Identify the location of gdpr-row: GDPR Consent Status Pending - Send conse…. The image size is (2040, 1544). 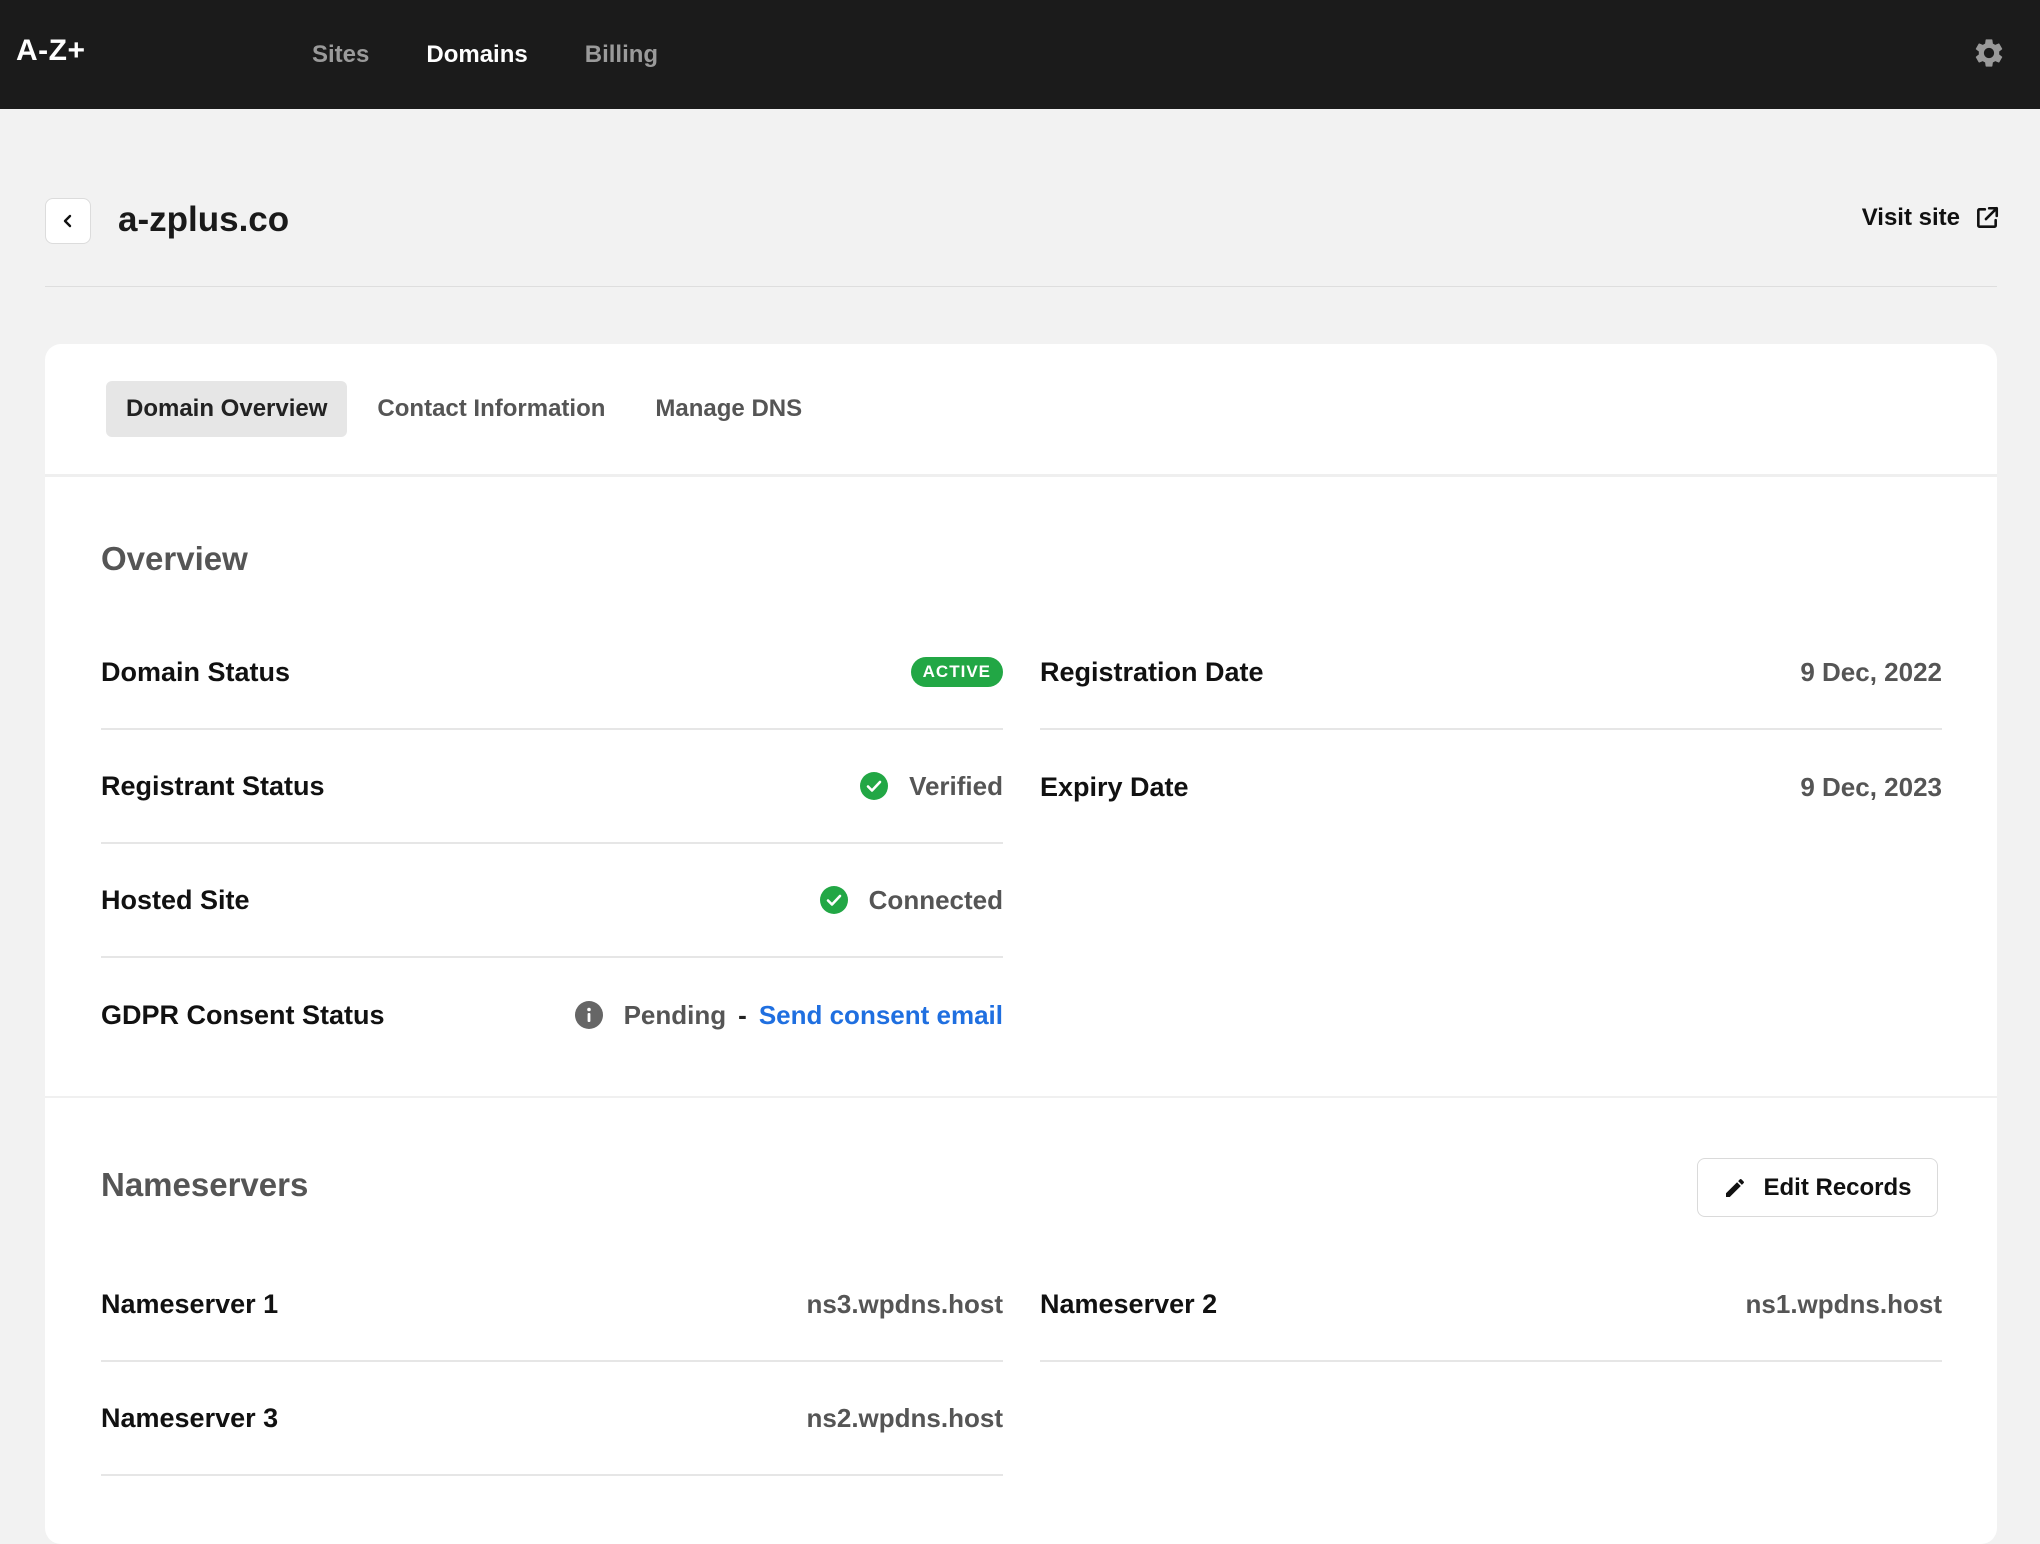
(552, 1015).